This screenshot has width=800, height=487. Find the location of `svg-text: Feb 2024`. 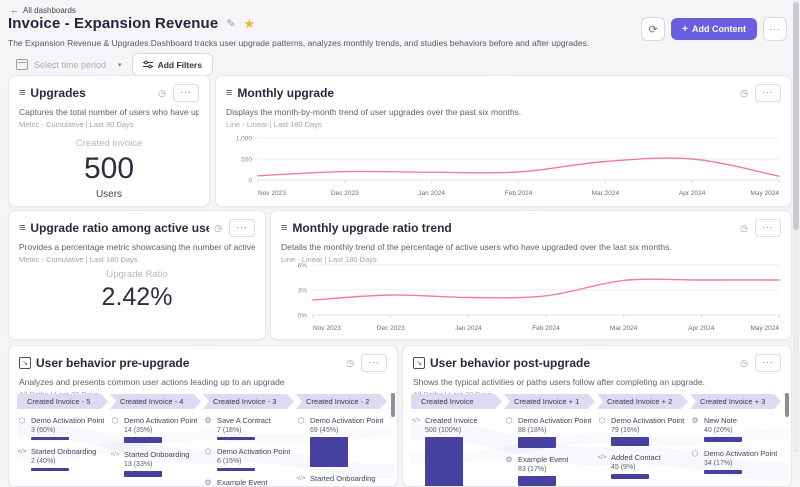

svg-text: Feb 2024 is located at coordinates (519, 193).